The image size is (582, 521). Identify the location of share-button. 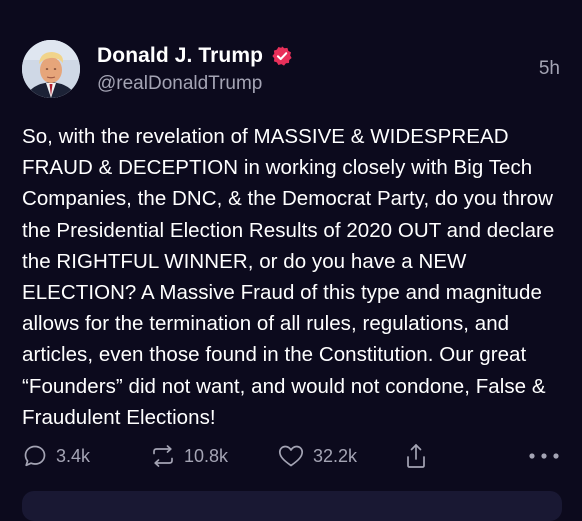
(416, 456).